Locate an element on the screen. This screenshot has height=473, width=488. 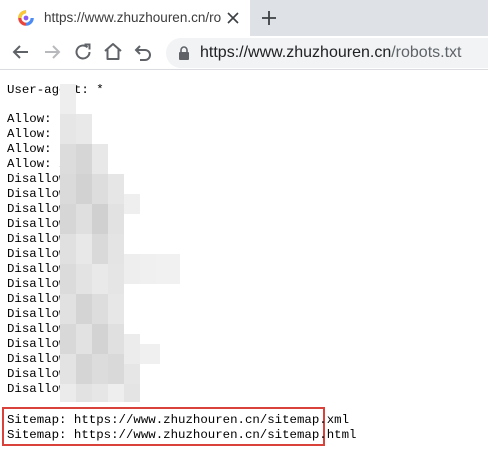
toolbar: https://www.zhuzhouren.cn/robots.txt is located at coordinates (244, 53).